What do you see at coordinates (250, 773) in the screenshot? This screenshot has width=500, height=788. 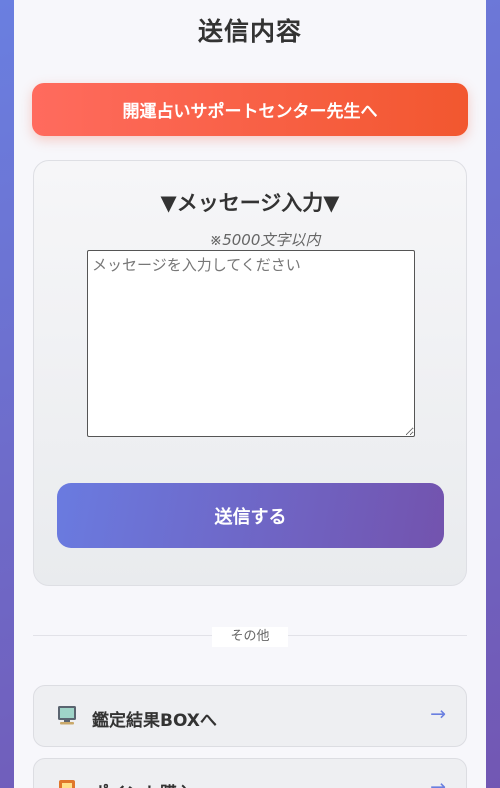 I see `menu-item-point-purchase: ポイント購入 →` at bounding box center [250, 773].